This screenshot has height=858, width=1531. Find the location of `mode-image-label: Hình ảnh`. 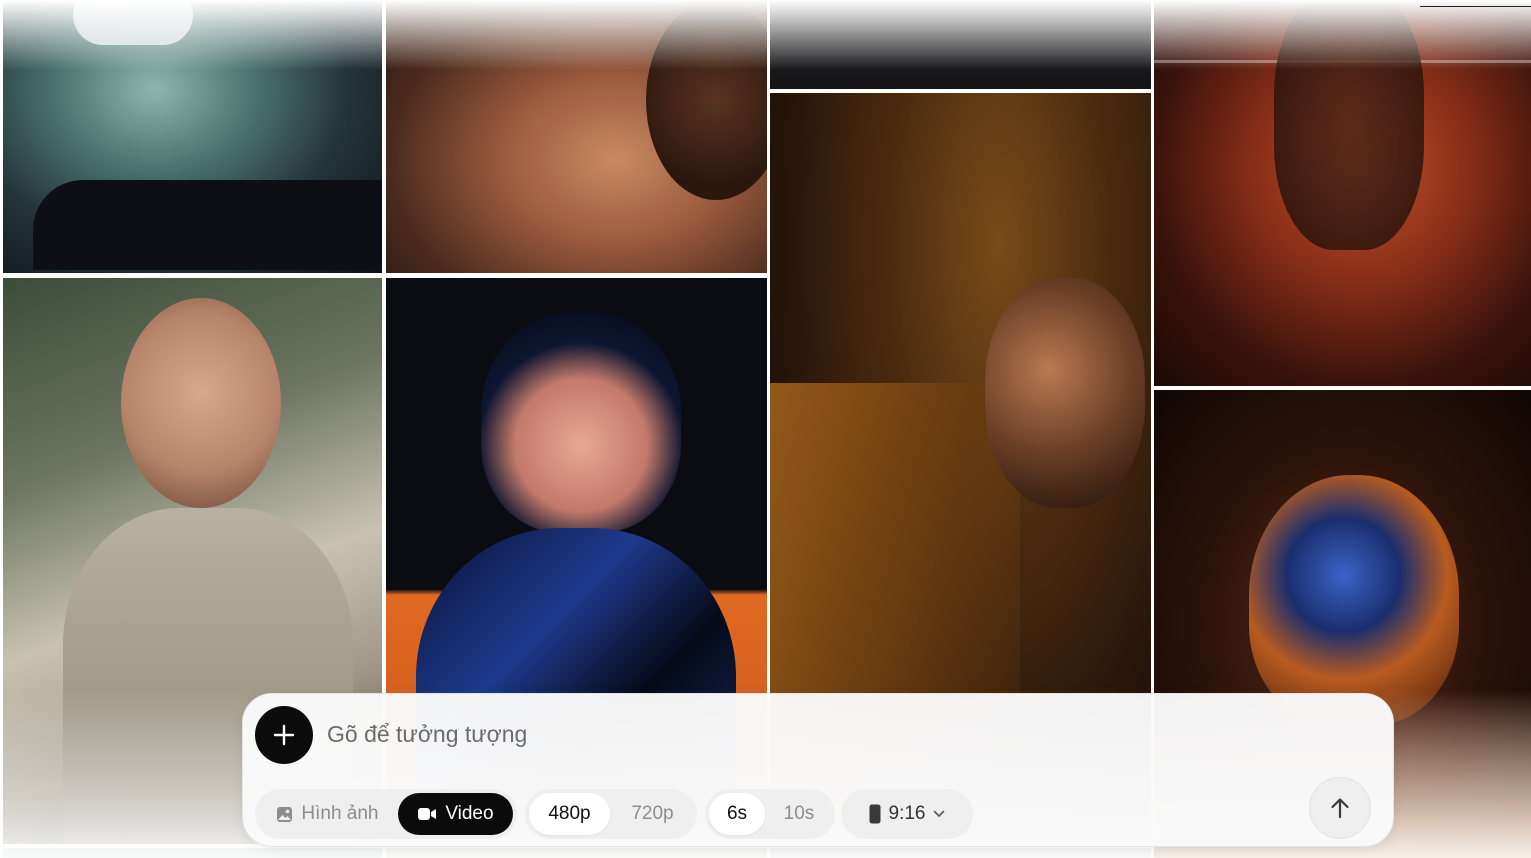

mode-image-label: Hình ảnh is located at coordinates (340, 813).